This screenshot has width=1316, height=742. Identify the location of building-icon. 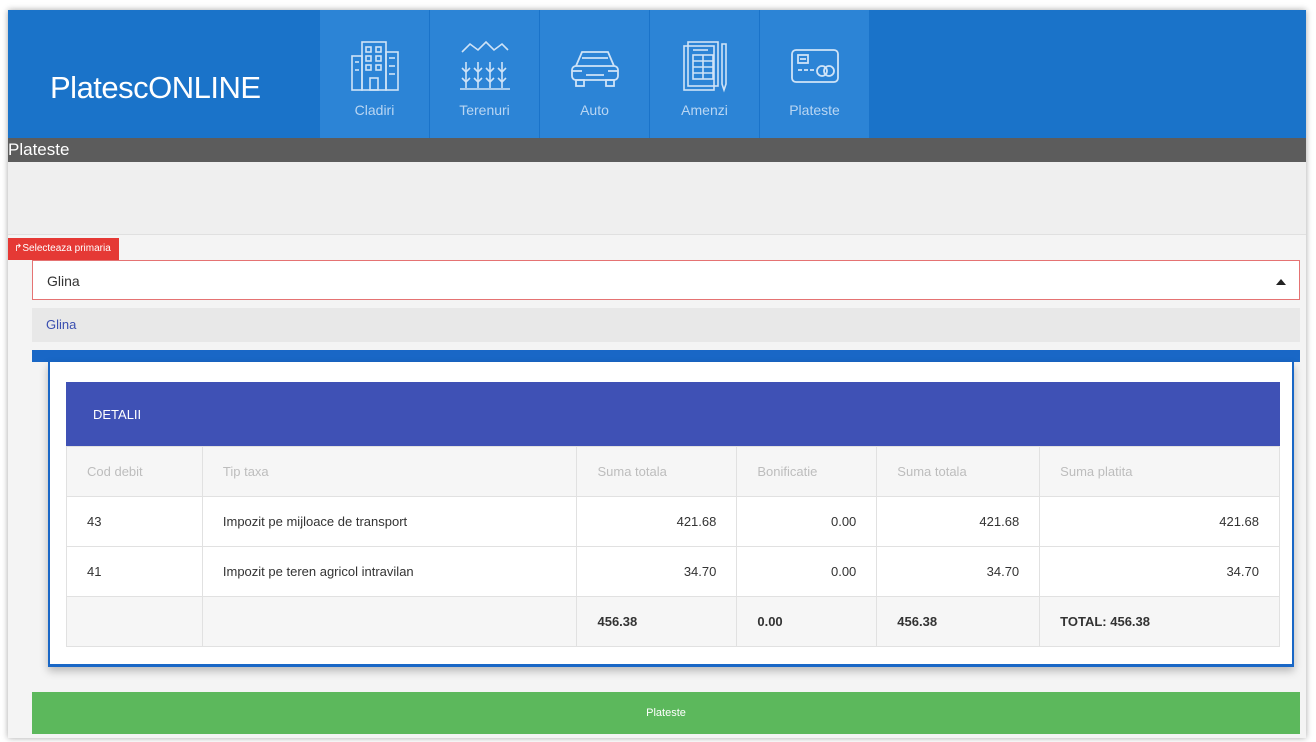
(374, 66).